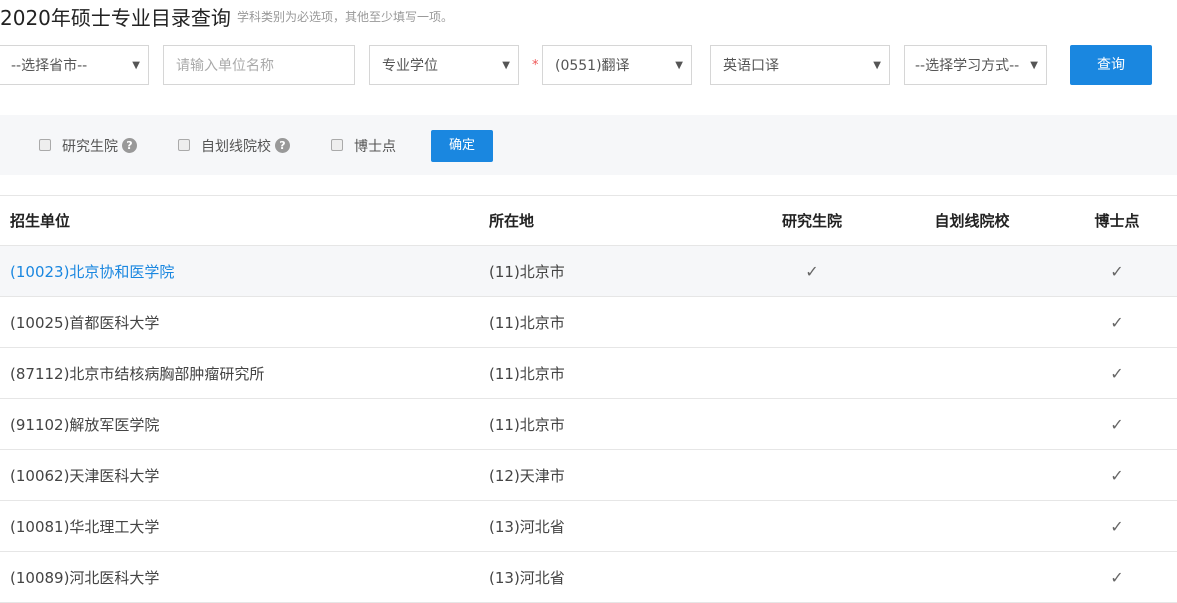 The image size is (1177, 603). Describe the element at coordinates (236, 147) in the screenshot. I see `self-line-label: 自划线院校` at that location.